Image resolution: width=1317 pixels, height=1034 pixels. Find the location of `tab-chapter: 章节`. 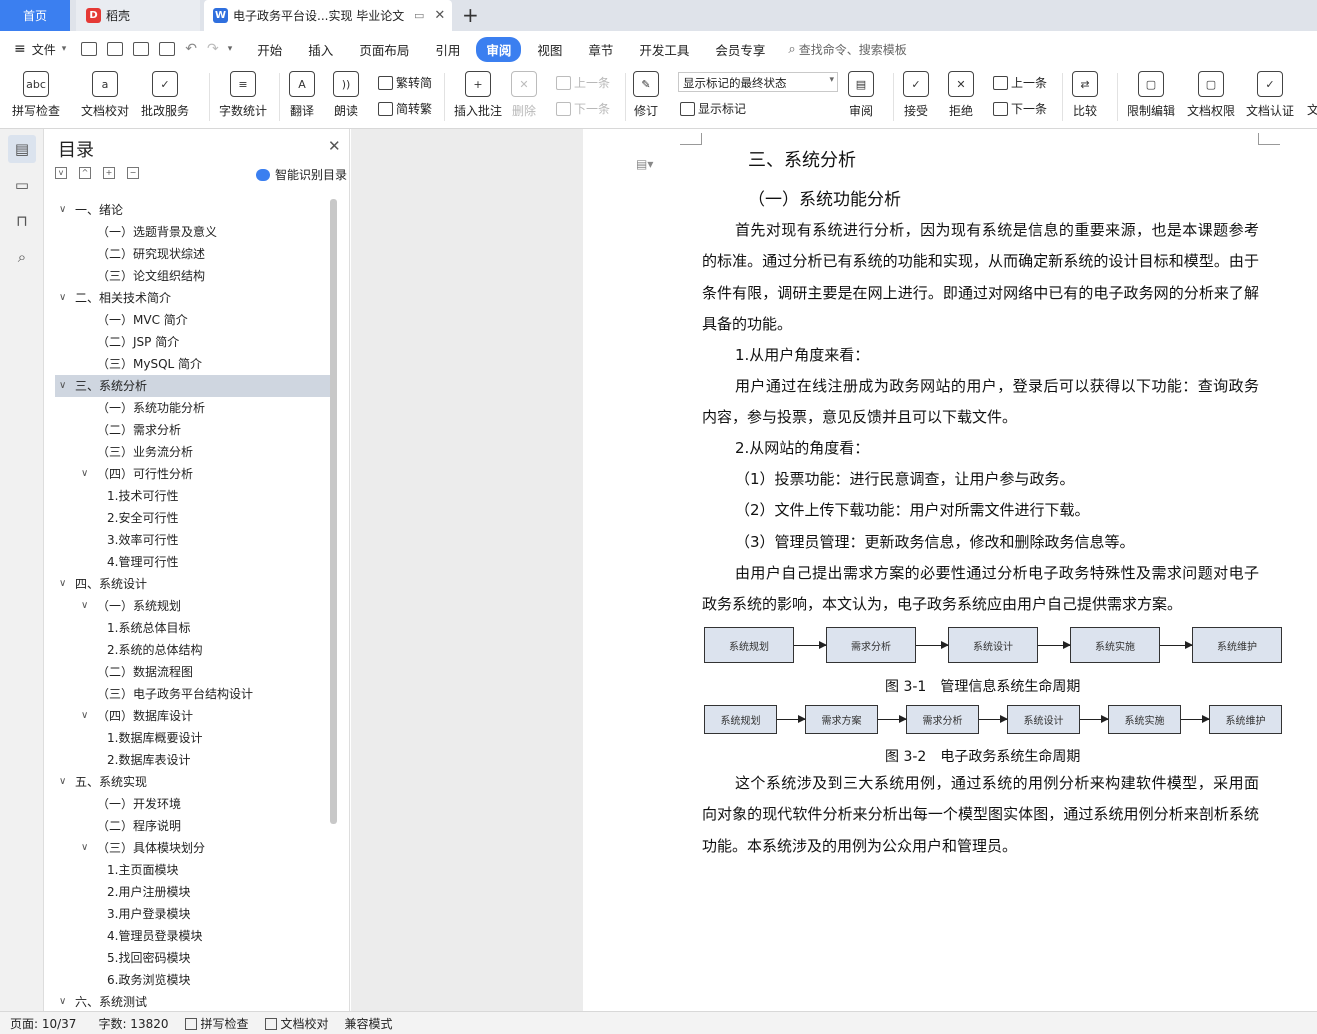

tab-chapter: 章节 is located at coordinates (600, 49).